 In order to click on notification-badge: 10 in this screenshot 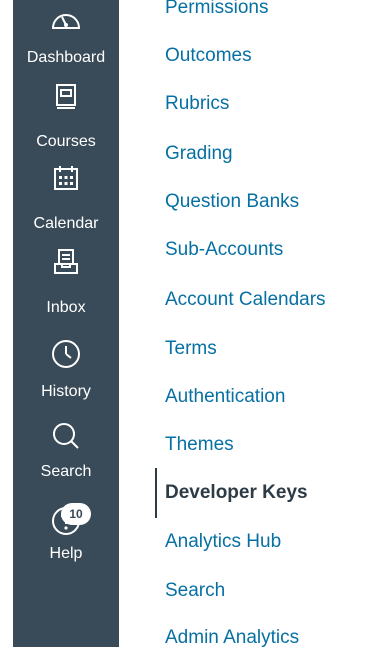, I will do `click(76, 514)`.